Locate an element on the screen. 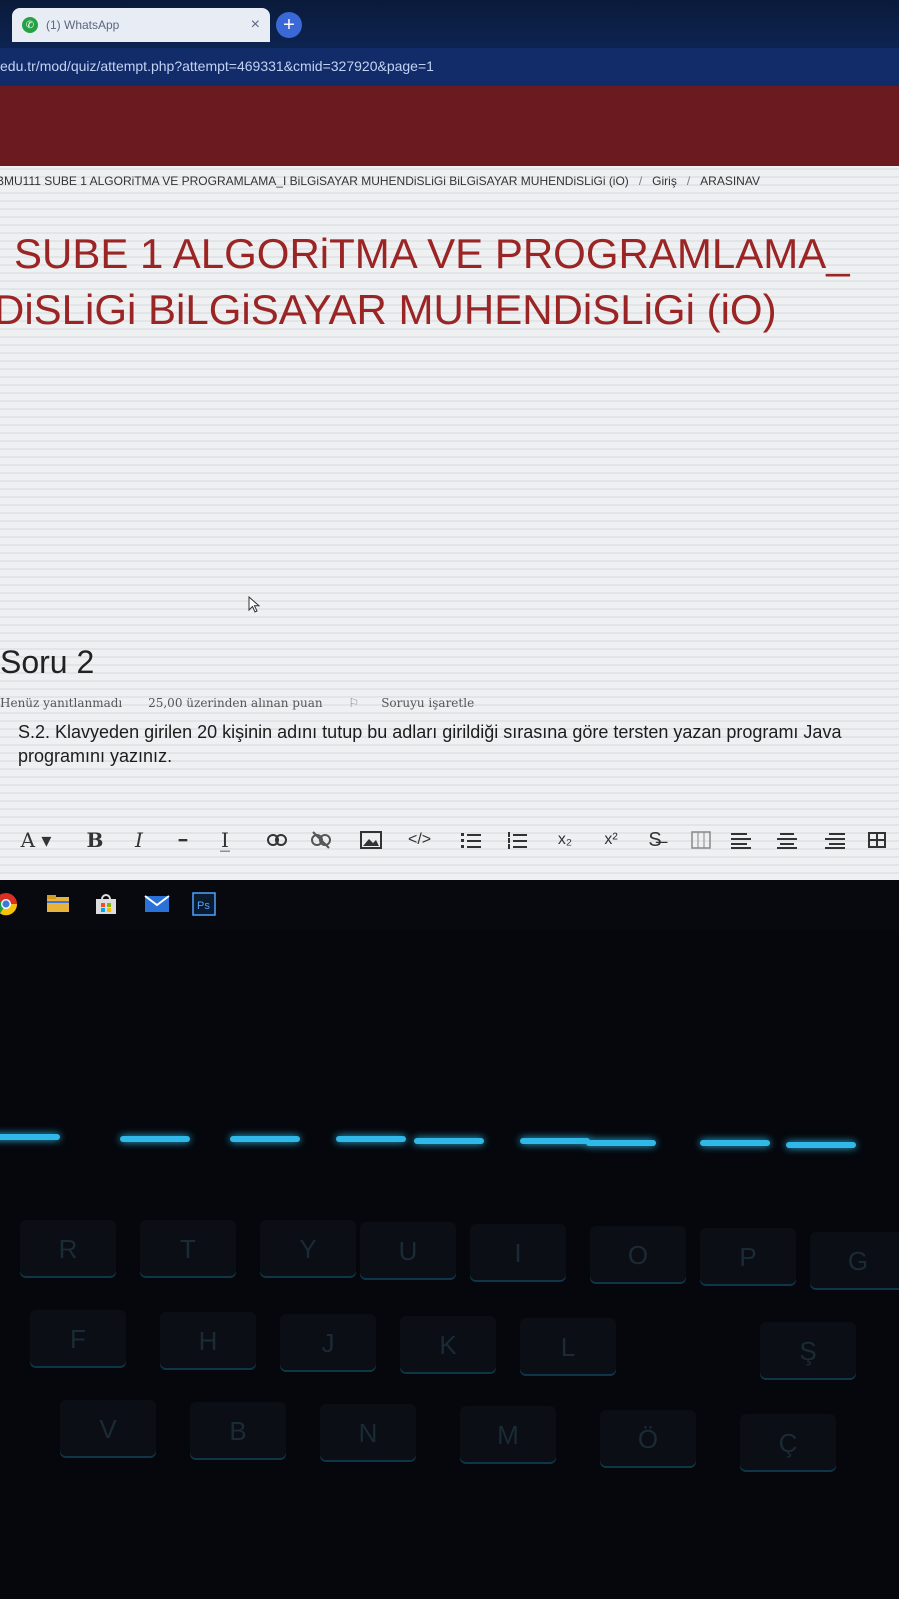  key-label: F is located at coordinates (78, 1339).